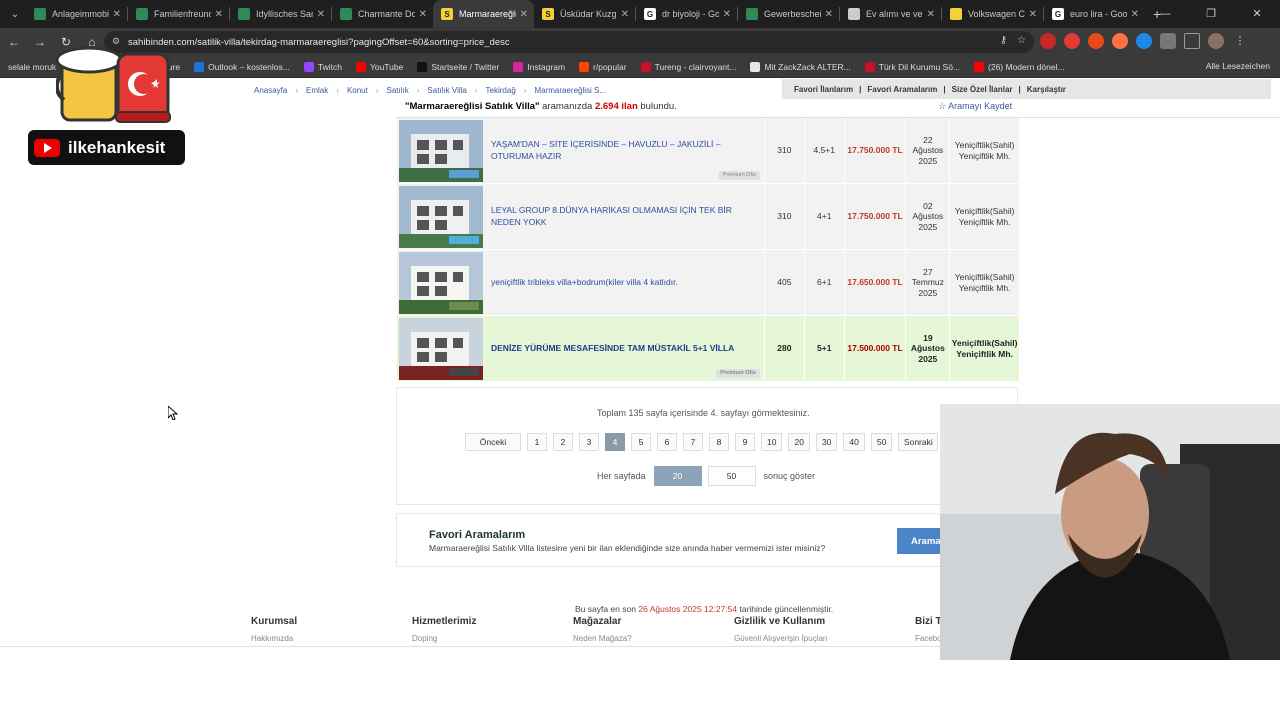 The width and height of the screenshot is (1280, 720). What do you see at coordinates (823, 89) in the screenshot?
I see `user-nav-link: Favori İlanlarım` at bounding box center [823, 89].